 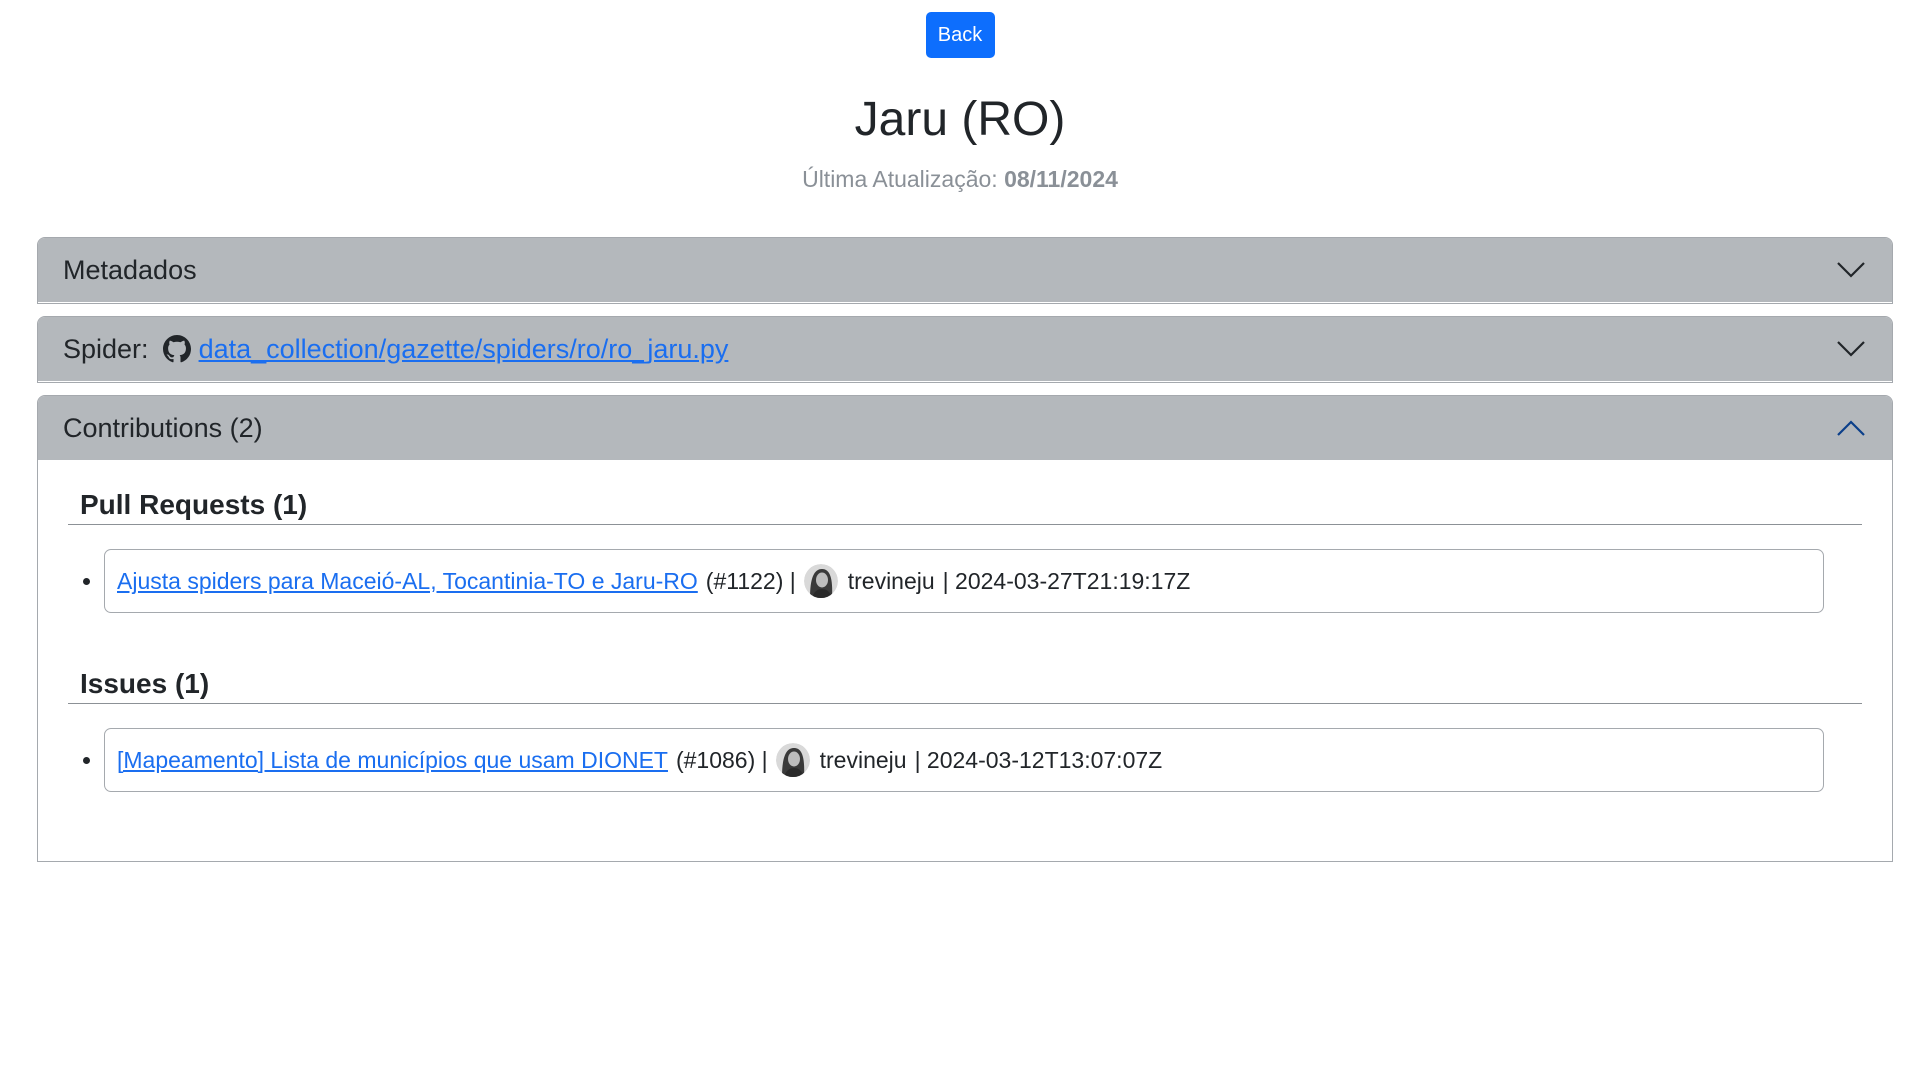 What do you see at coordinates (863, 759) in the screenshot?
I see `issue-author: trevineju` at bounding box center [863, 759].